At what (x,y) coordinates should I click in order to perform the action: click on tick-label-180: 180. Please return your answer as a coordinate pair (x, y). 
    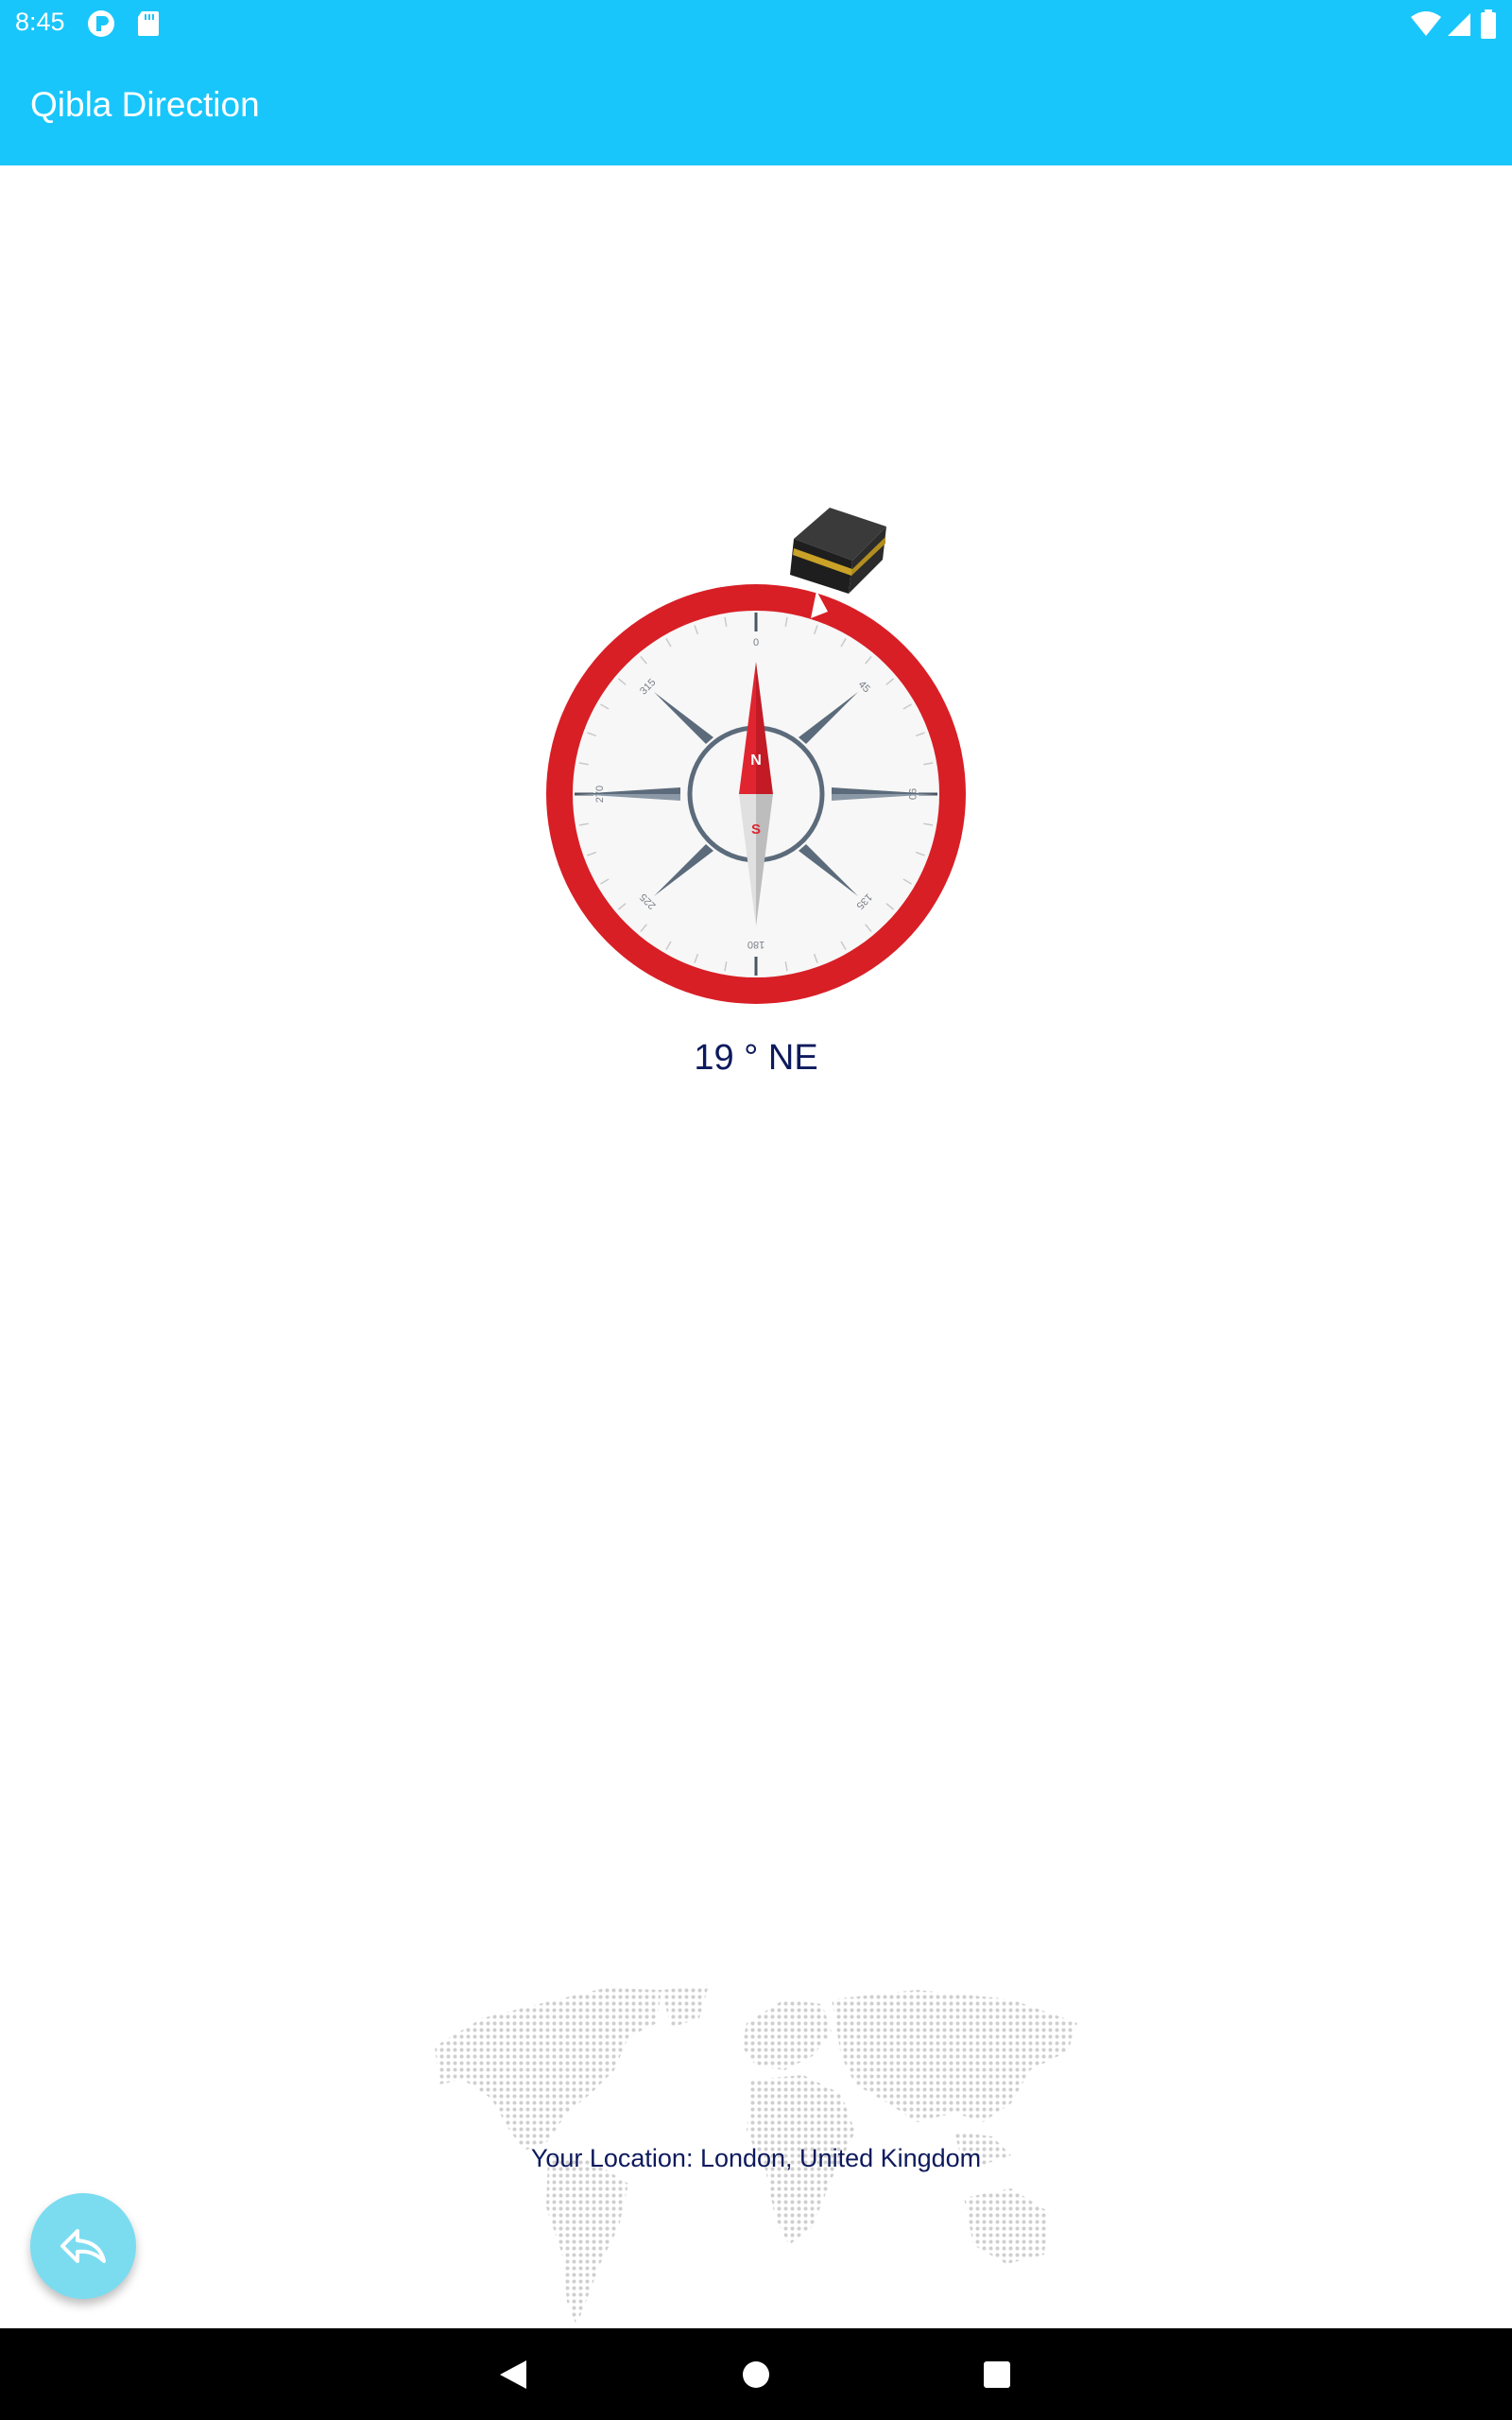
    Looking at the image, I should click on (756, 945).